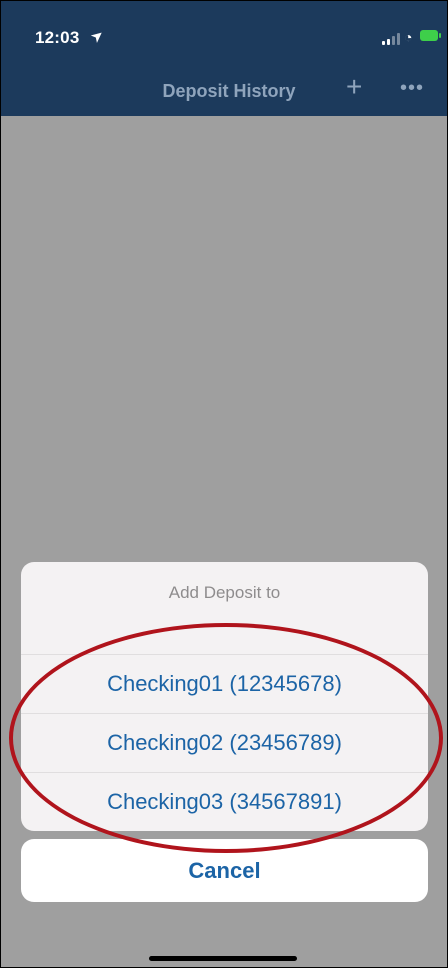 The width and height of the screenshot is (448, 968). Describe the element at coordinates (408, 37) in the screenshot. I see `wifi-icon: ◔` at that location.